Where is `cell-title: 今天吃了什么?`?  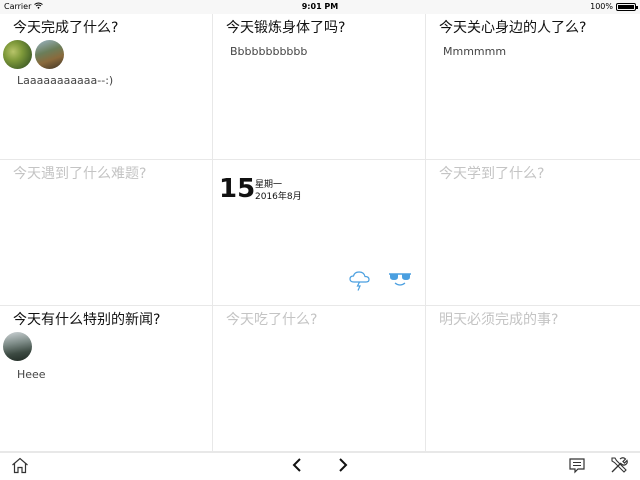 cell-title: 今天吃了什么? is located at coordinates (272, 320).